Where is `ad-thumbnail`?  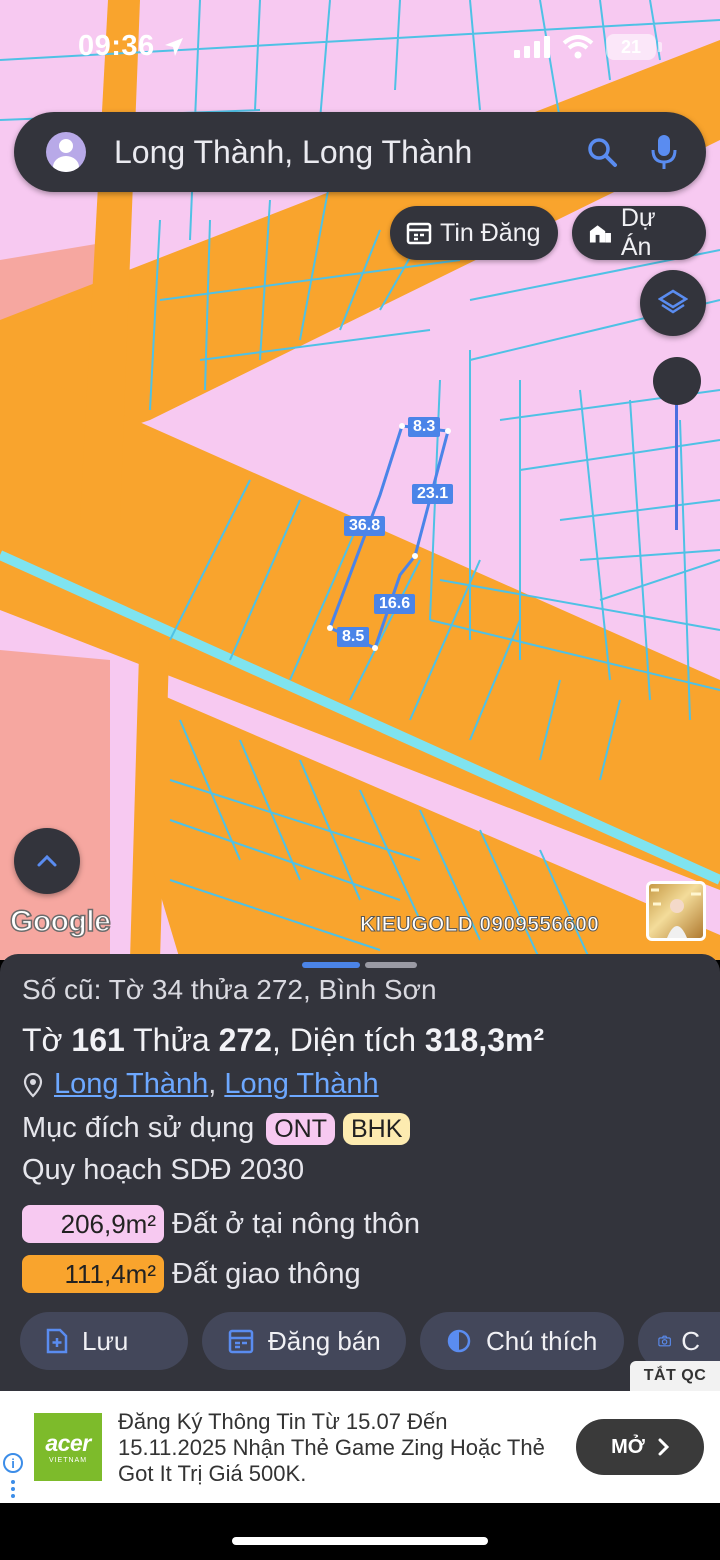
ad-thumbnail is located at coordinates (676, 911).